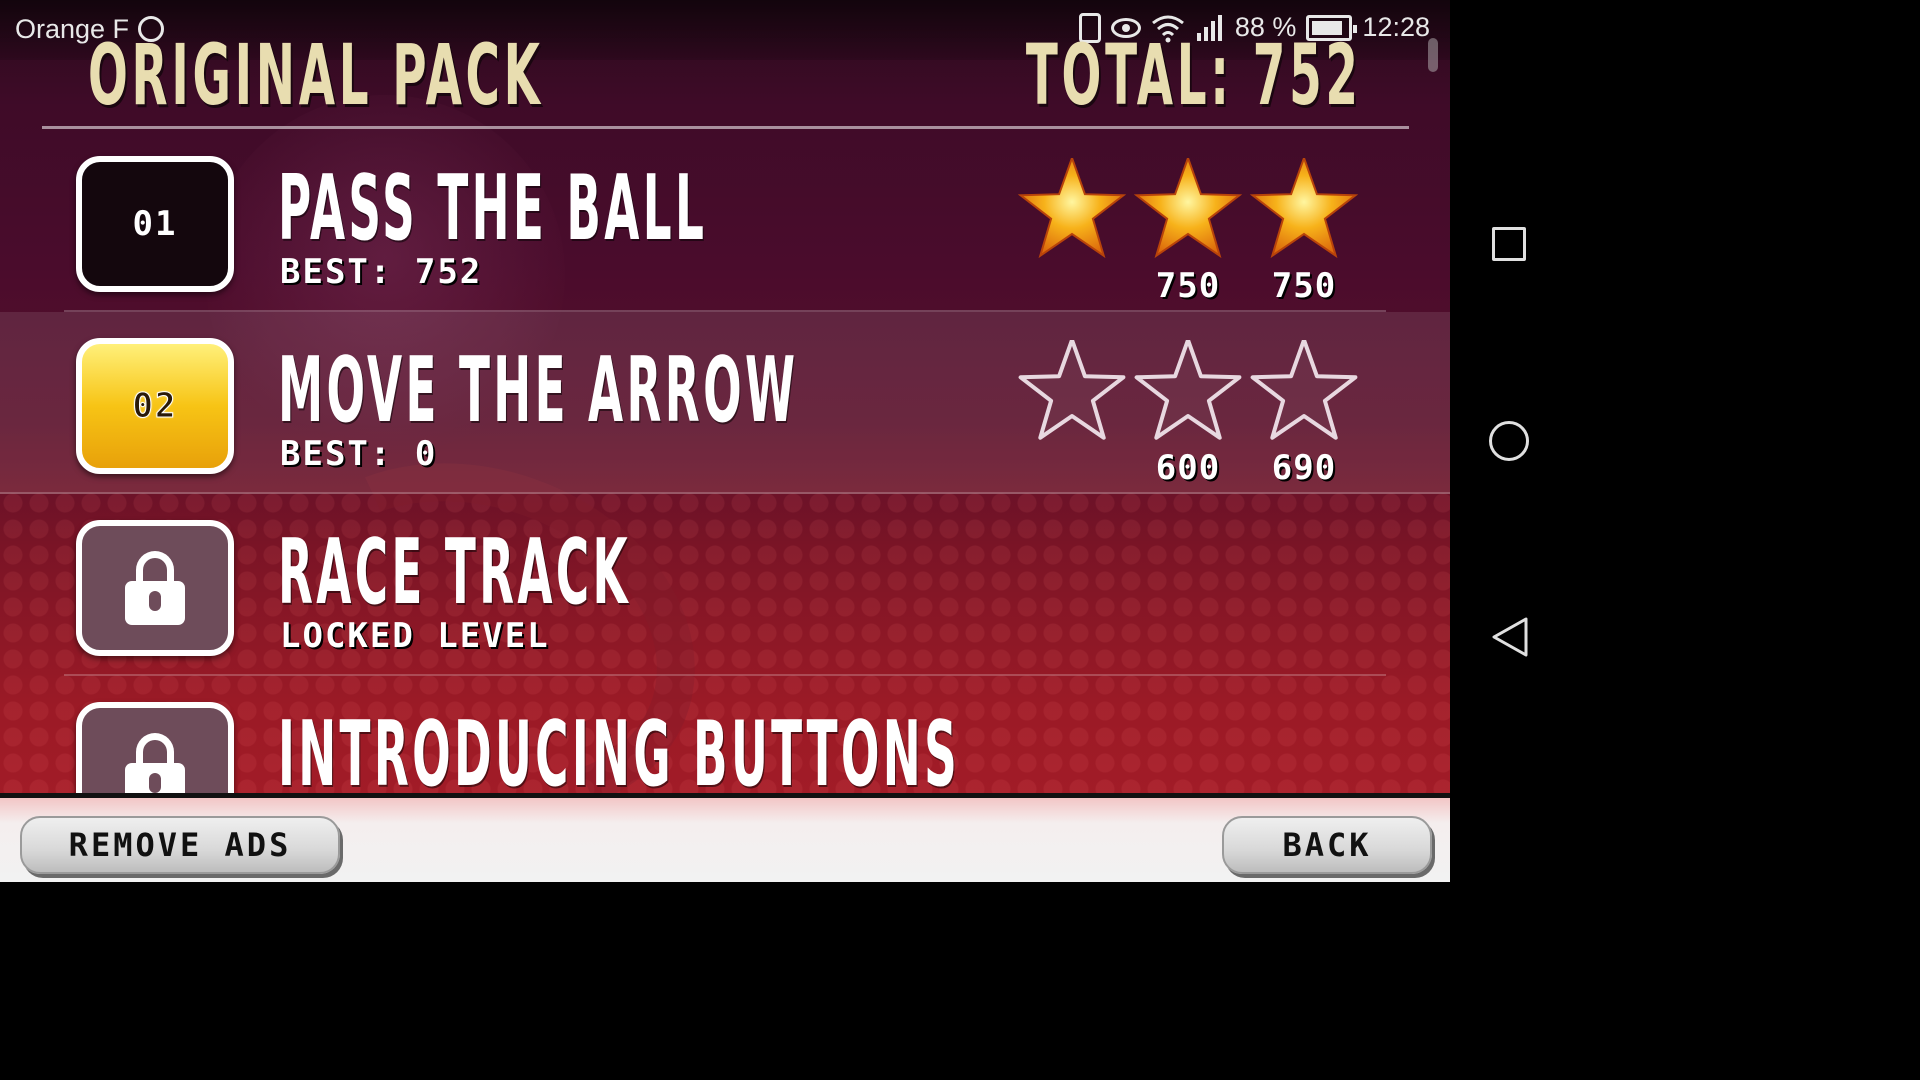 The width and height of the screenshot is (1920, 1080). Describe the element at coordinates (538, 390) in the screenshot. I see `level-name: MOVE THE ARROW` at that location.